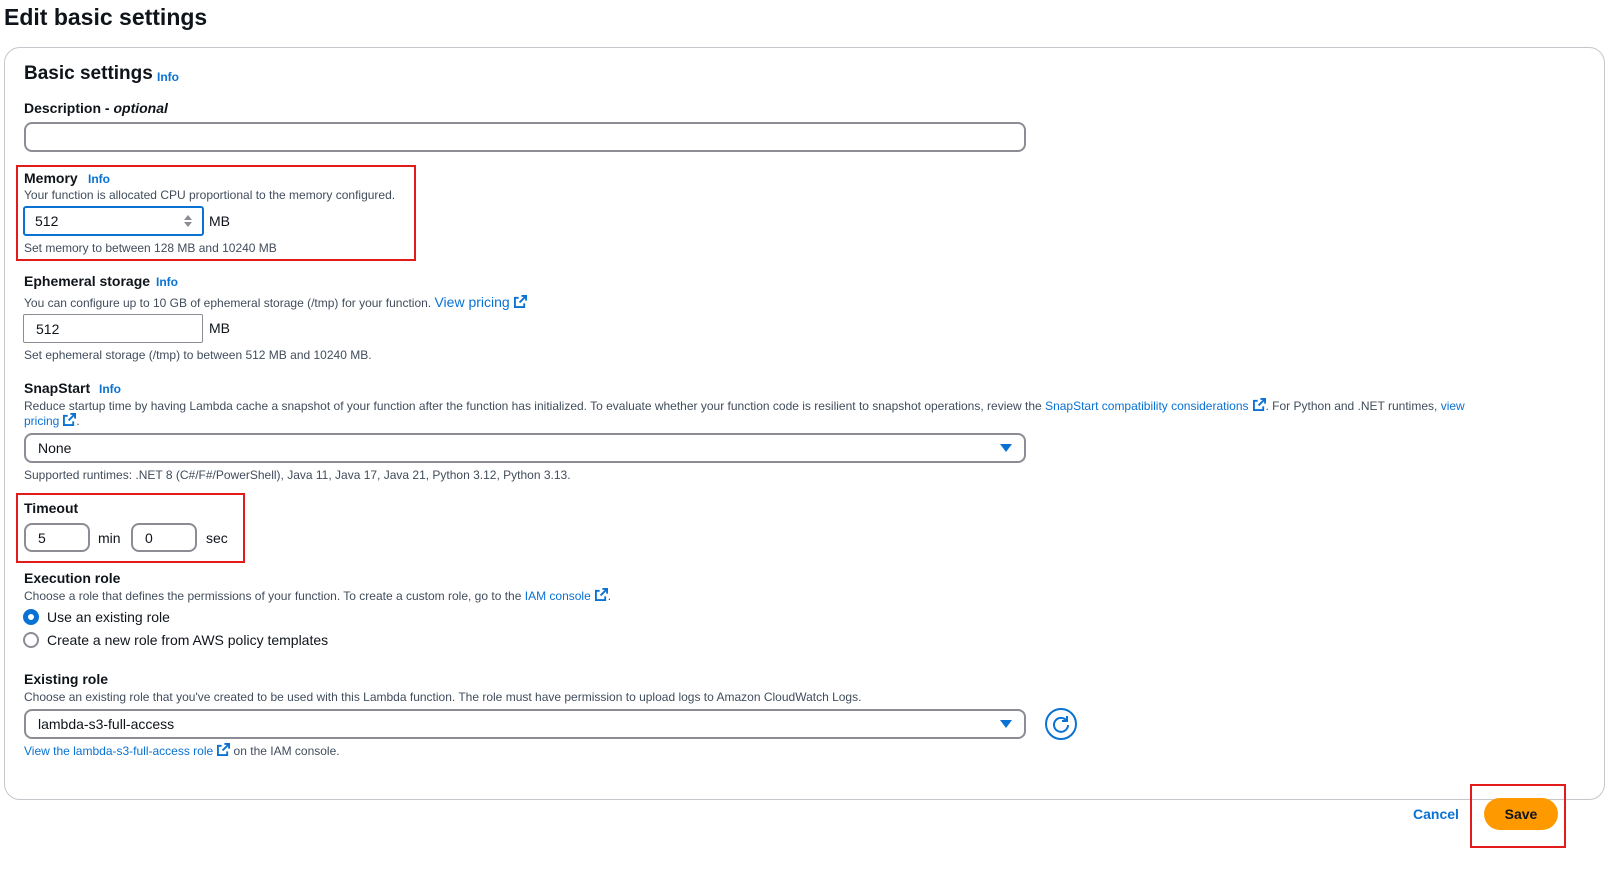 The height and width of the screenshot is (873, 1614). Describe the element at coordinates (188, 221) in the screenshot. I see `memory-stepper-icon` at that location.